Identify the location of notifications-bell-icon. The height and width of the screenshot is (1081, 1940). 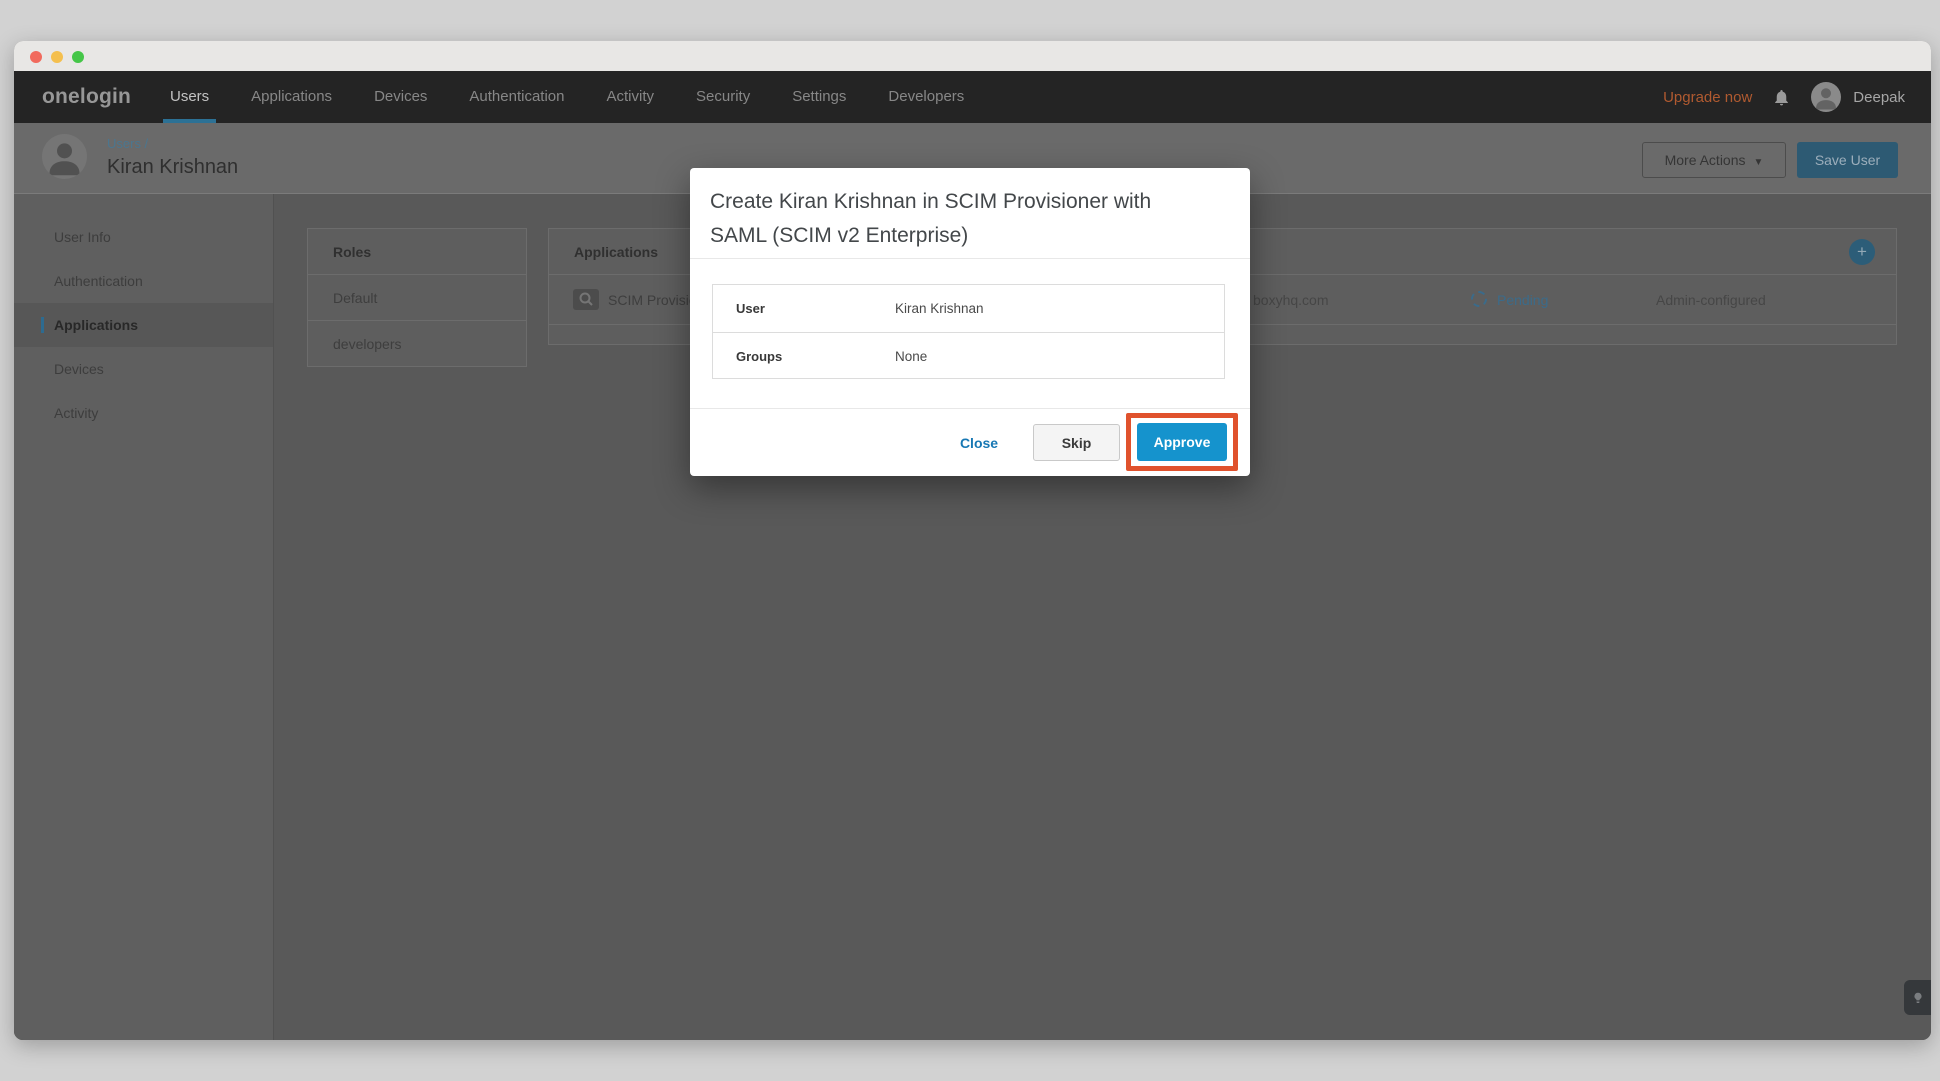
(1781, 97).